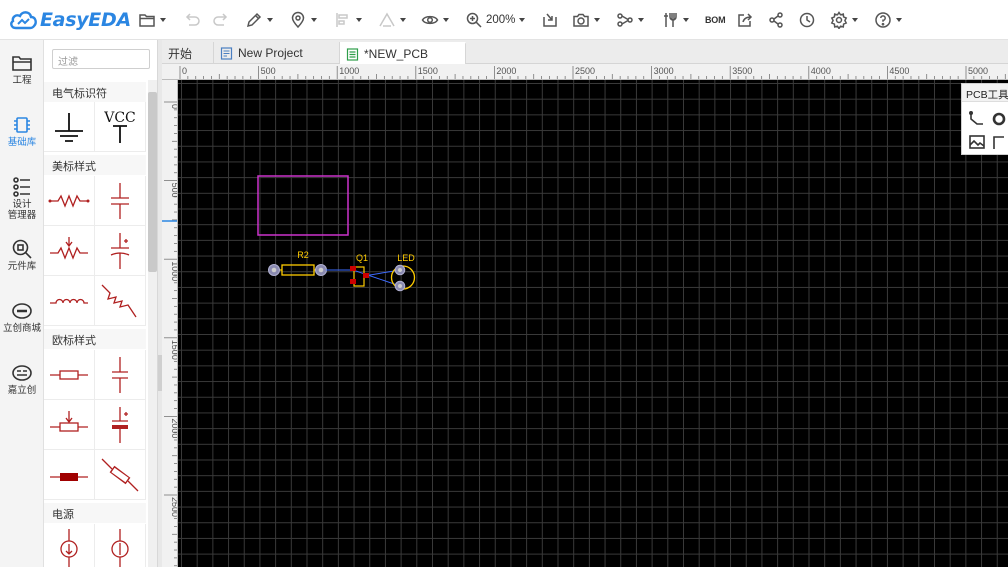 This screenshot has width=1008, height=567. What do you see at coordinates (382, 273) in the screenshot?
I see `ratline` at bounding box center [382, 273].